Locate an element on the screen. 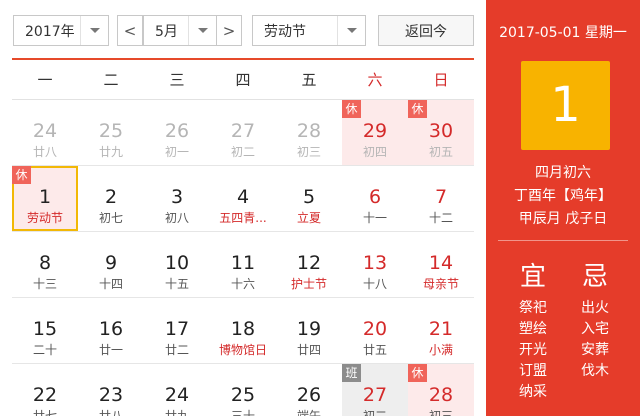 Image resolution: width=640 pixels, height=416 pixels. lunar-label: 廿五 is located at coordinates (374, 350).